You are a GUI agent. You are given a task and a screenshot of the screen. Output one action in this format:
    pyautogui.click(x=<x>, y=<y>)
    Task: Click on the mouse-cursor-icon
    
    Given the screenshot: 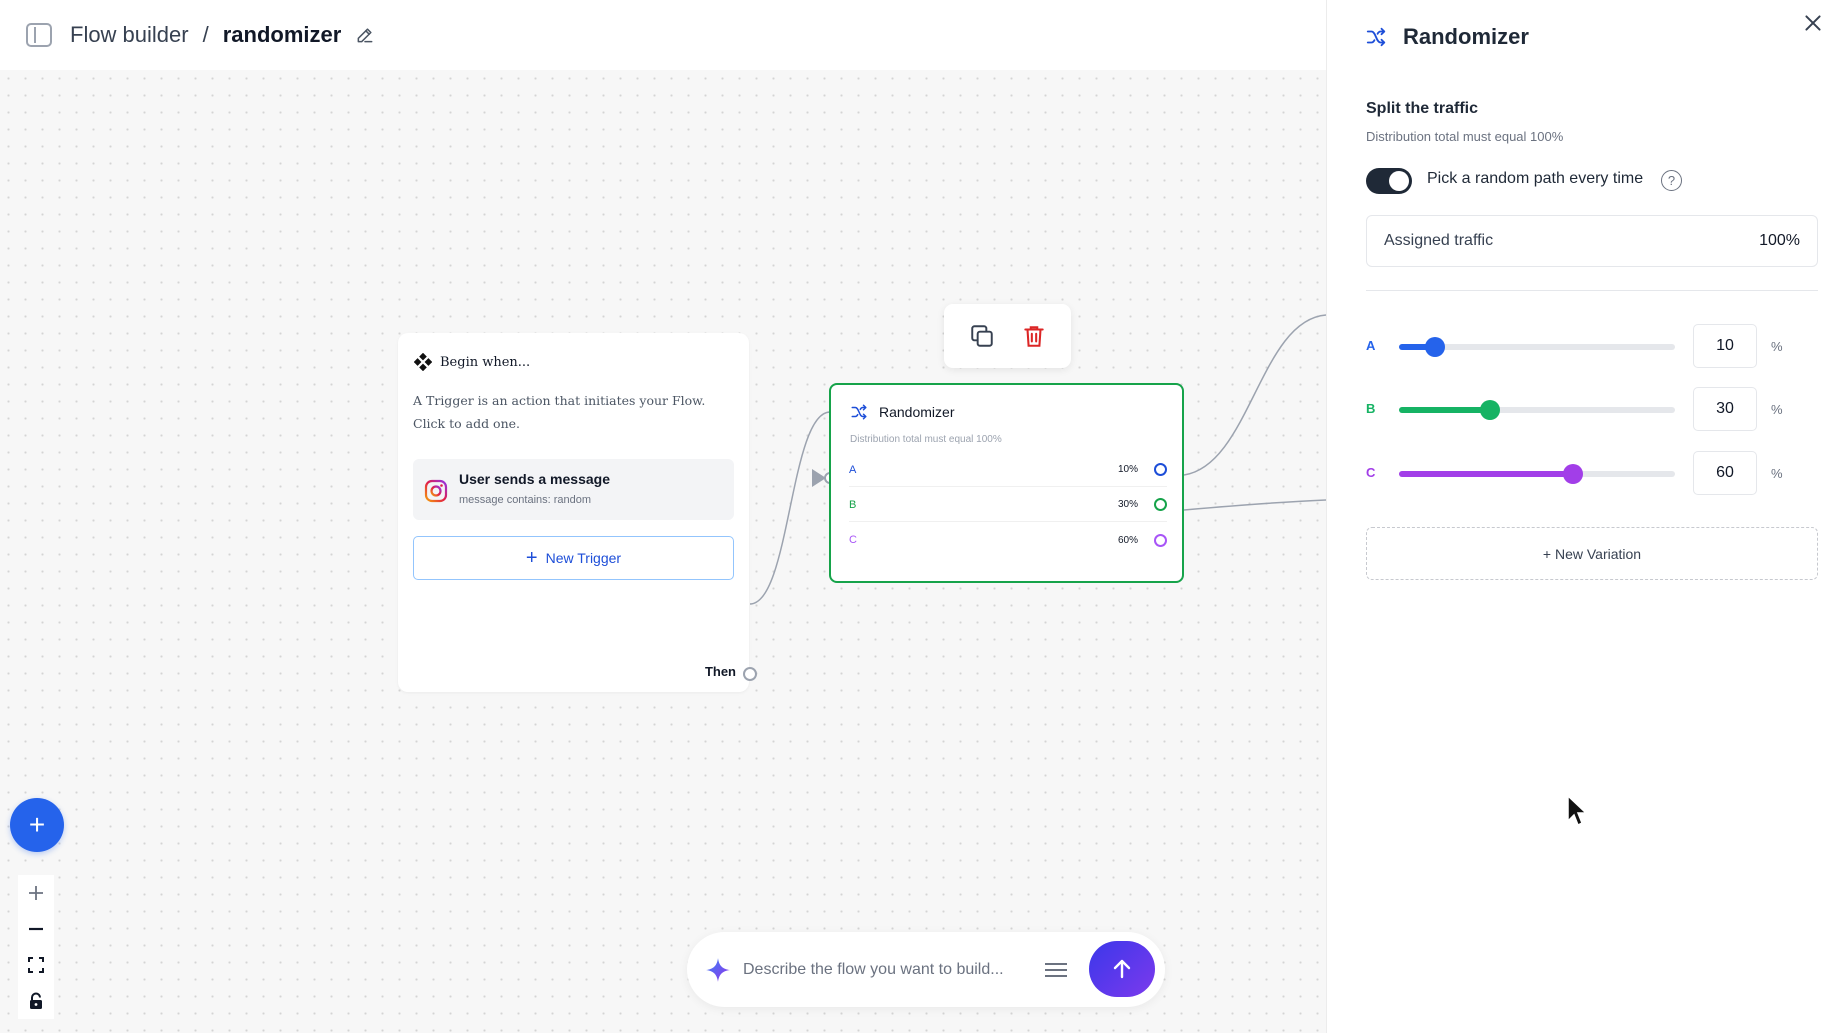 What is the action you would take?
    pyautogui.click(x=1577, y=810)
    